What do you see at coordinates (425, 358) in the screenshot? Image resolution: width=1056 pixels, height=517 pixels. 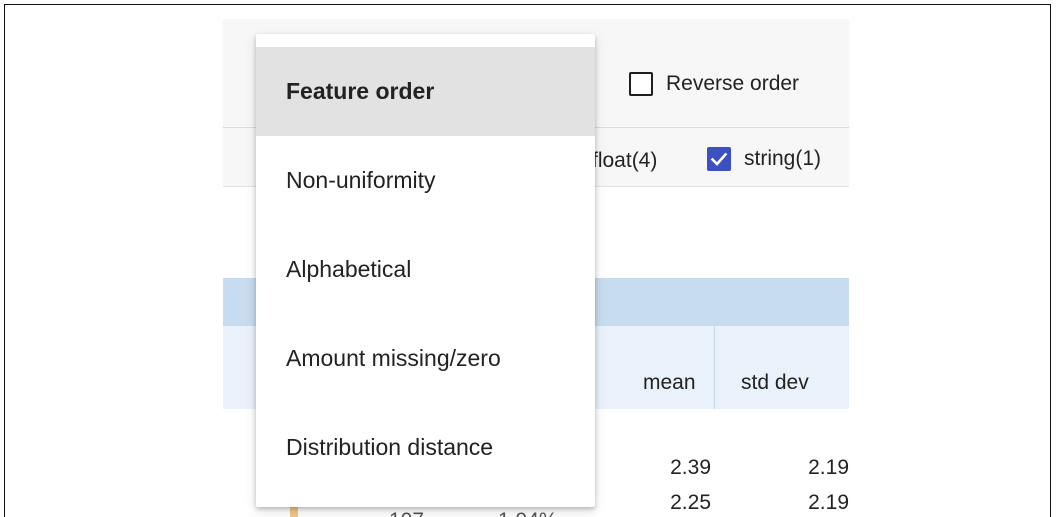 I see `menu-item-amount-missing-zero: Amount missing/zero` at bounding box center [425, 358].